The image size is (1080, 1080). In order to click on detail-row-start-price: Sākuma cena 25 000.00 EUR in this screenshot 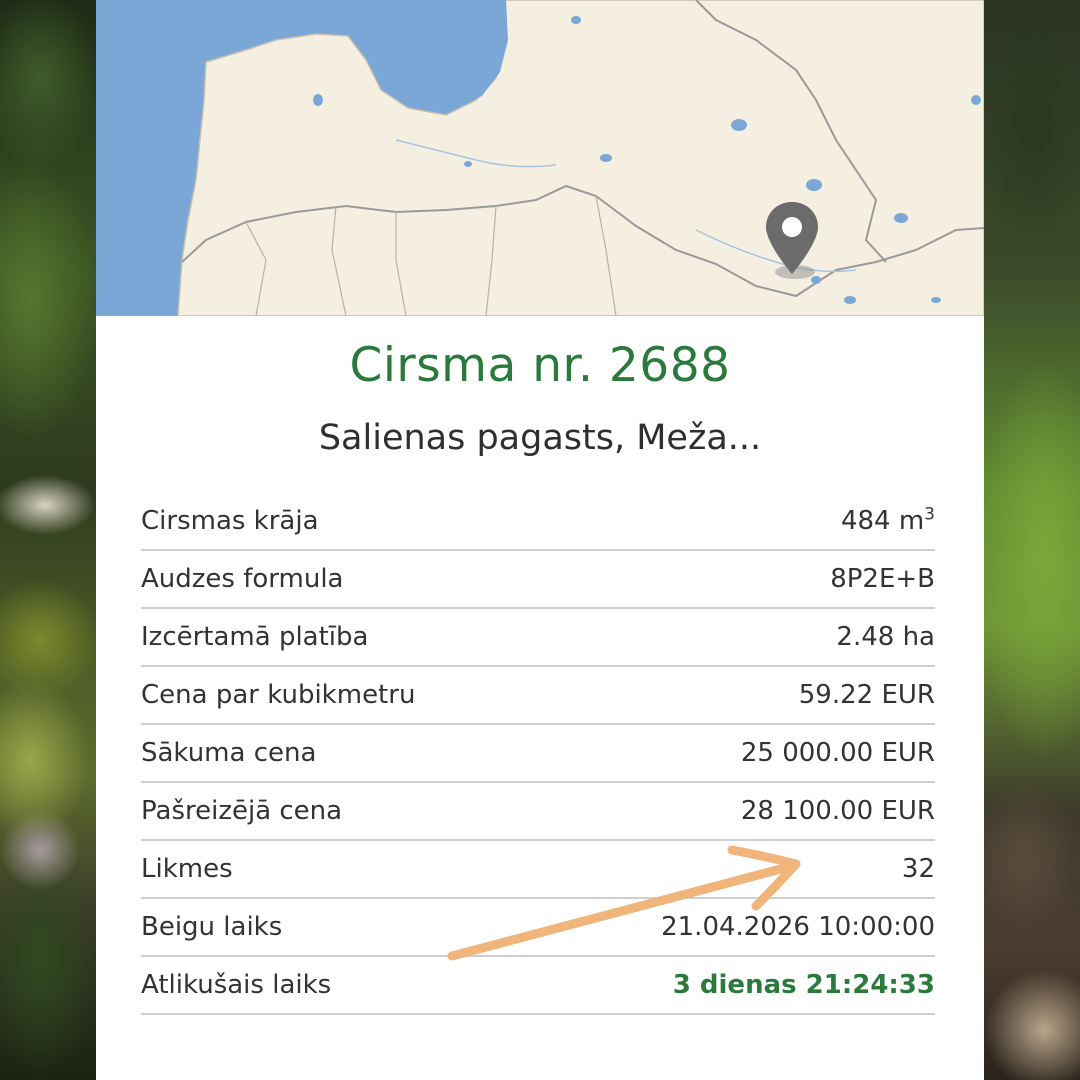, I will do `click(538, 754)`.